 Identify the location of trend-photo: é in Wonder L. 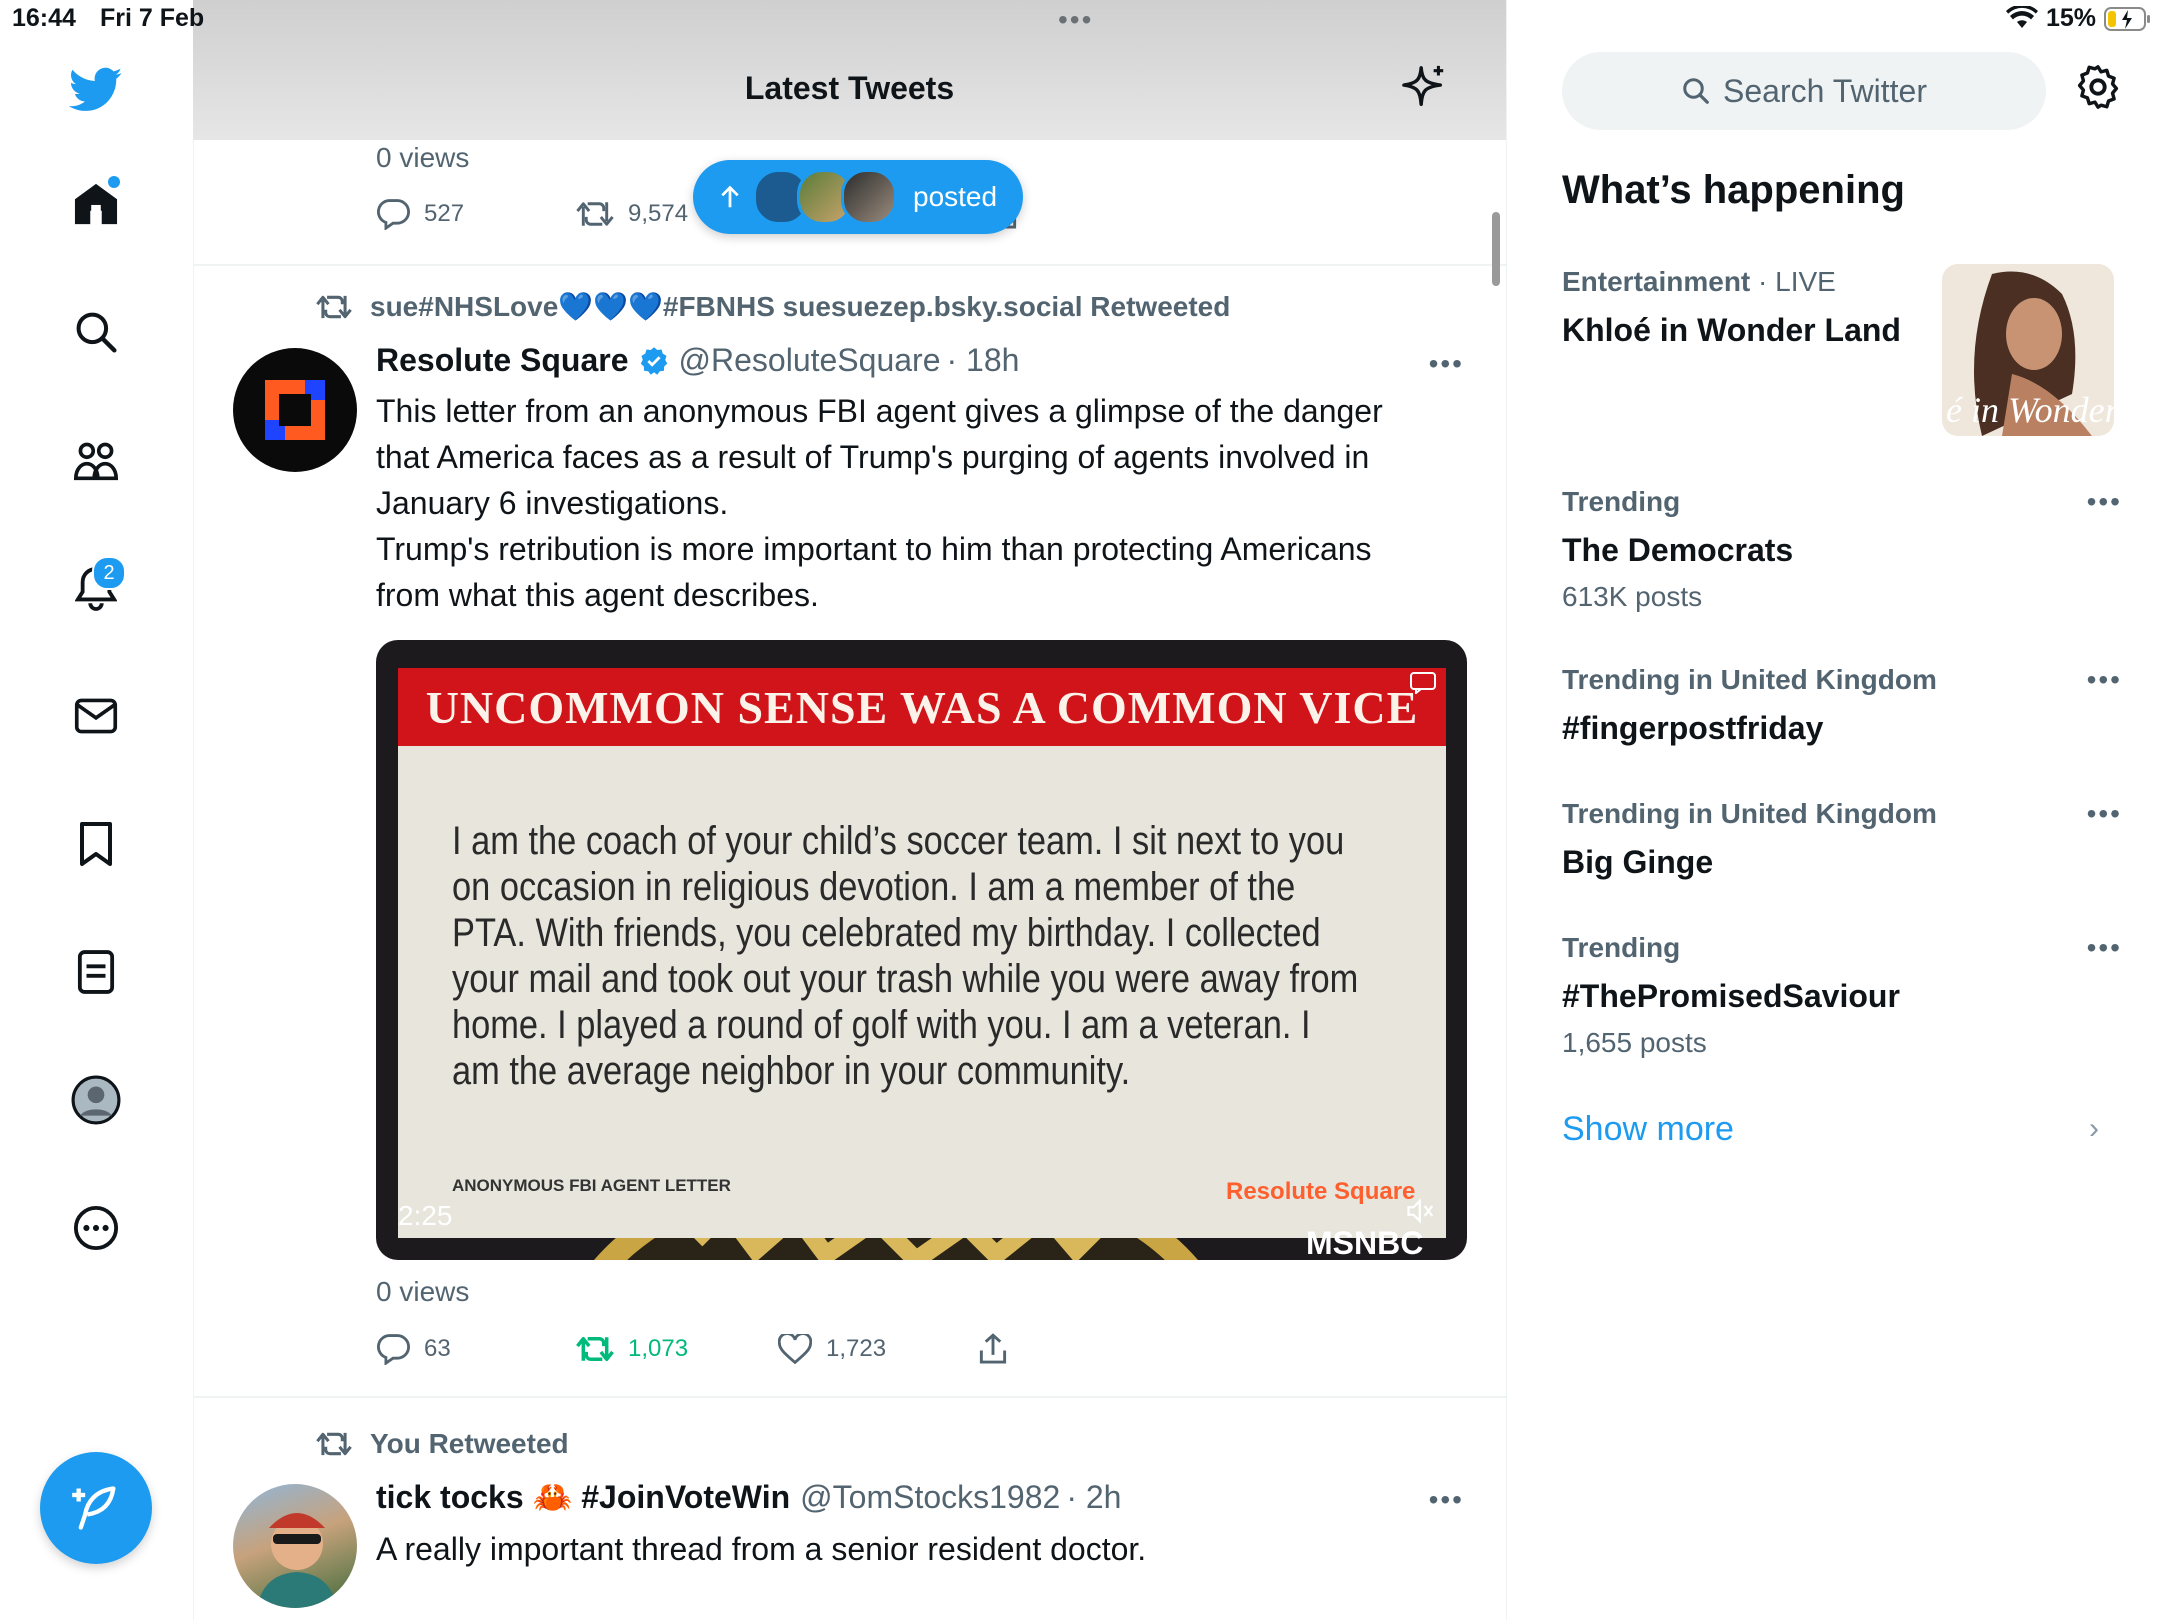
(2028, 350).